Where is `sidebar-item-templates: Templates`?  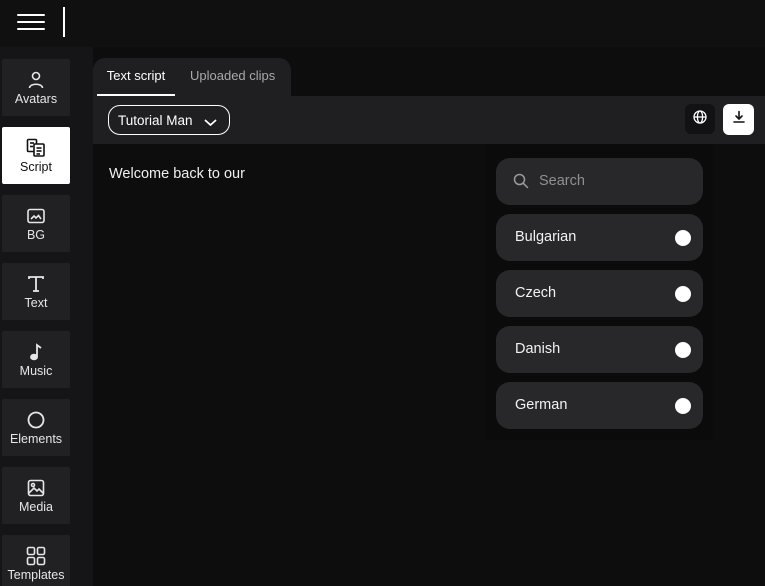 sidebar-item-templates: Templates is located at coordinates (36, 560).